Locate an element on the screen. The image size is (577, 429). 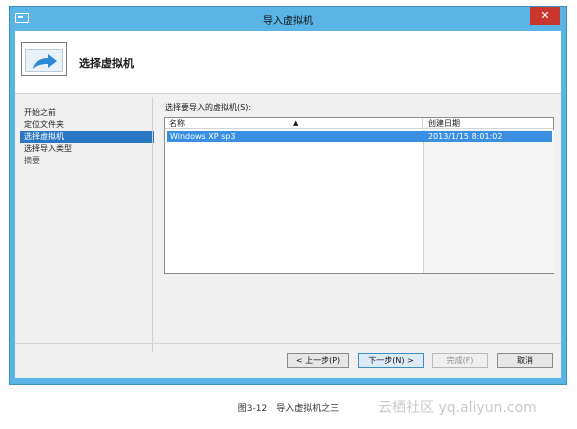
step-locate-folder: 定位文件夹 is located at coordinates (87, 125).